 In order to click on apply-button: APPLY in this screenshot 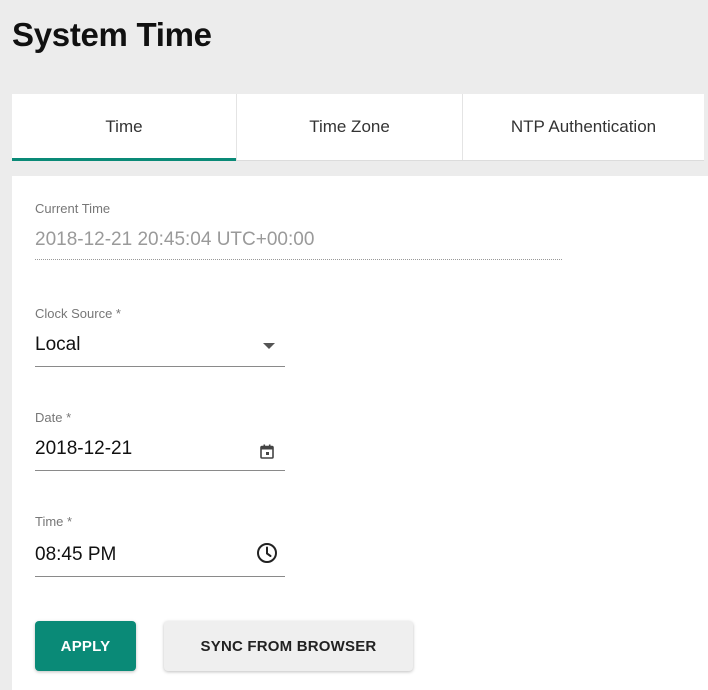, I will do `click(85, 646)`.